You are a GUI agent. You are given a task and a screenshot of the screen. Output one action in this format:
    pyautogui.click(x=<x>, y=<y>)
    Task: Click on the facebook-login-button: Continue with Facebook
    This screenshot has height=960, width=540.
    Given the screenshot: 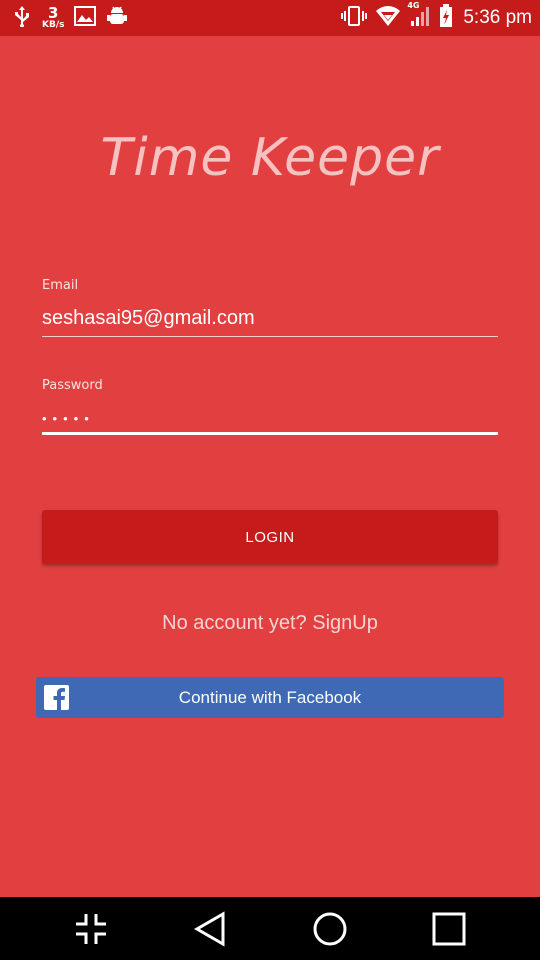 What is the action you would take?
    pyautogui.click(x=270, y=697)
    